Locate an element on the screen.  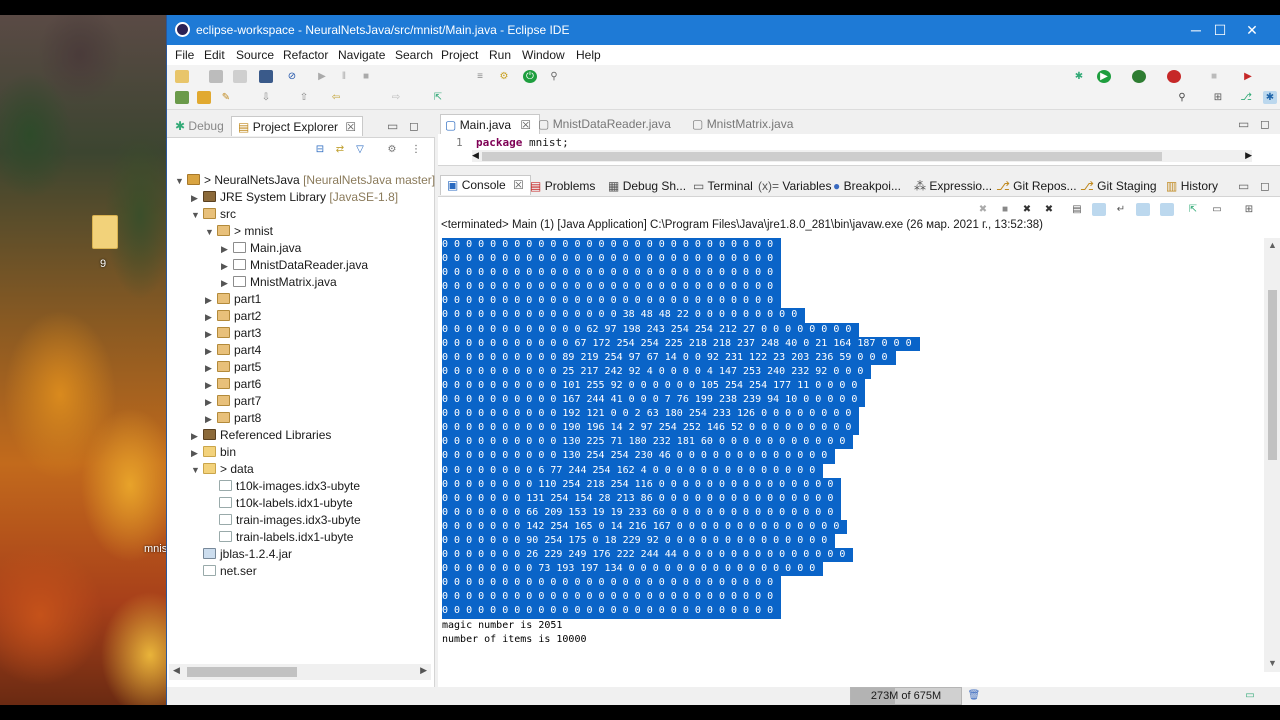
menu-file: File is located at coordinates (184, 55).